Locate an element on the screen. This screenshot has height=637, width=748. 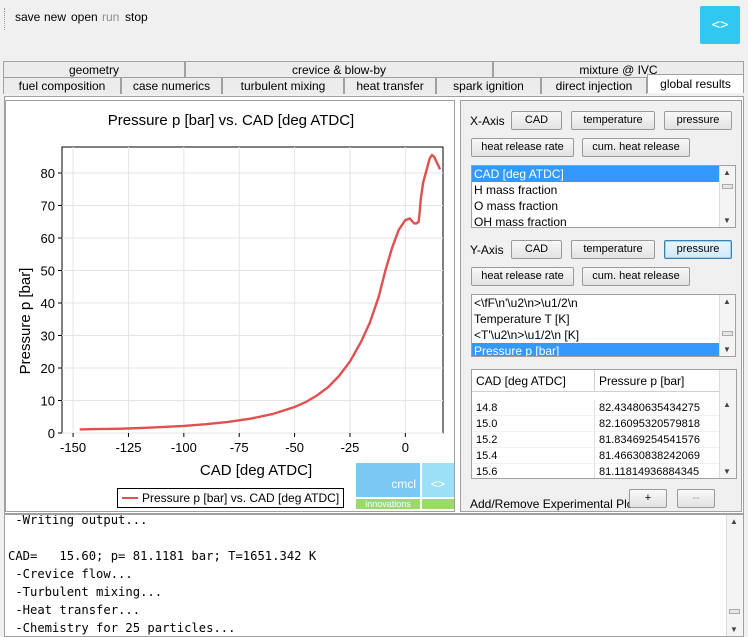
x-list-item: OH mass fraction is located at coordinates (595, 220).